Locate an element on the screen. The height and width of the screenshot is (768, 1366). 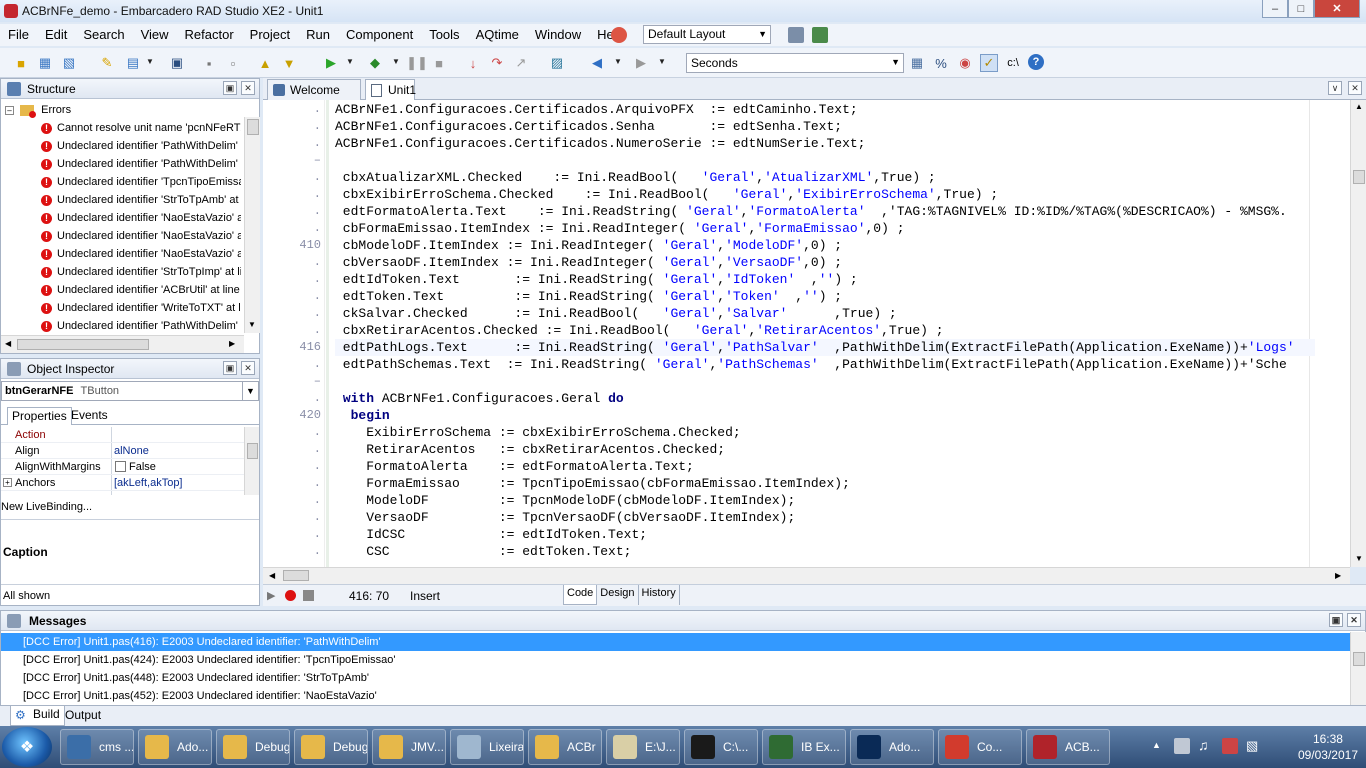
menu-file: File is located at coordinates (18, 35).